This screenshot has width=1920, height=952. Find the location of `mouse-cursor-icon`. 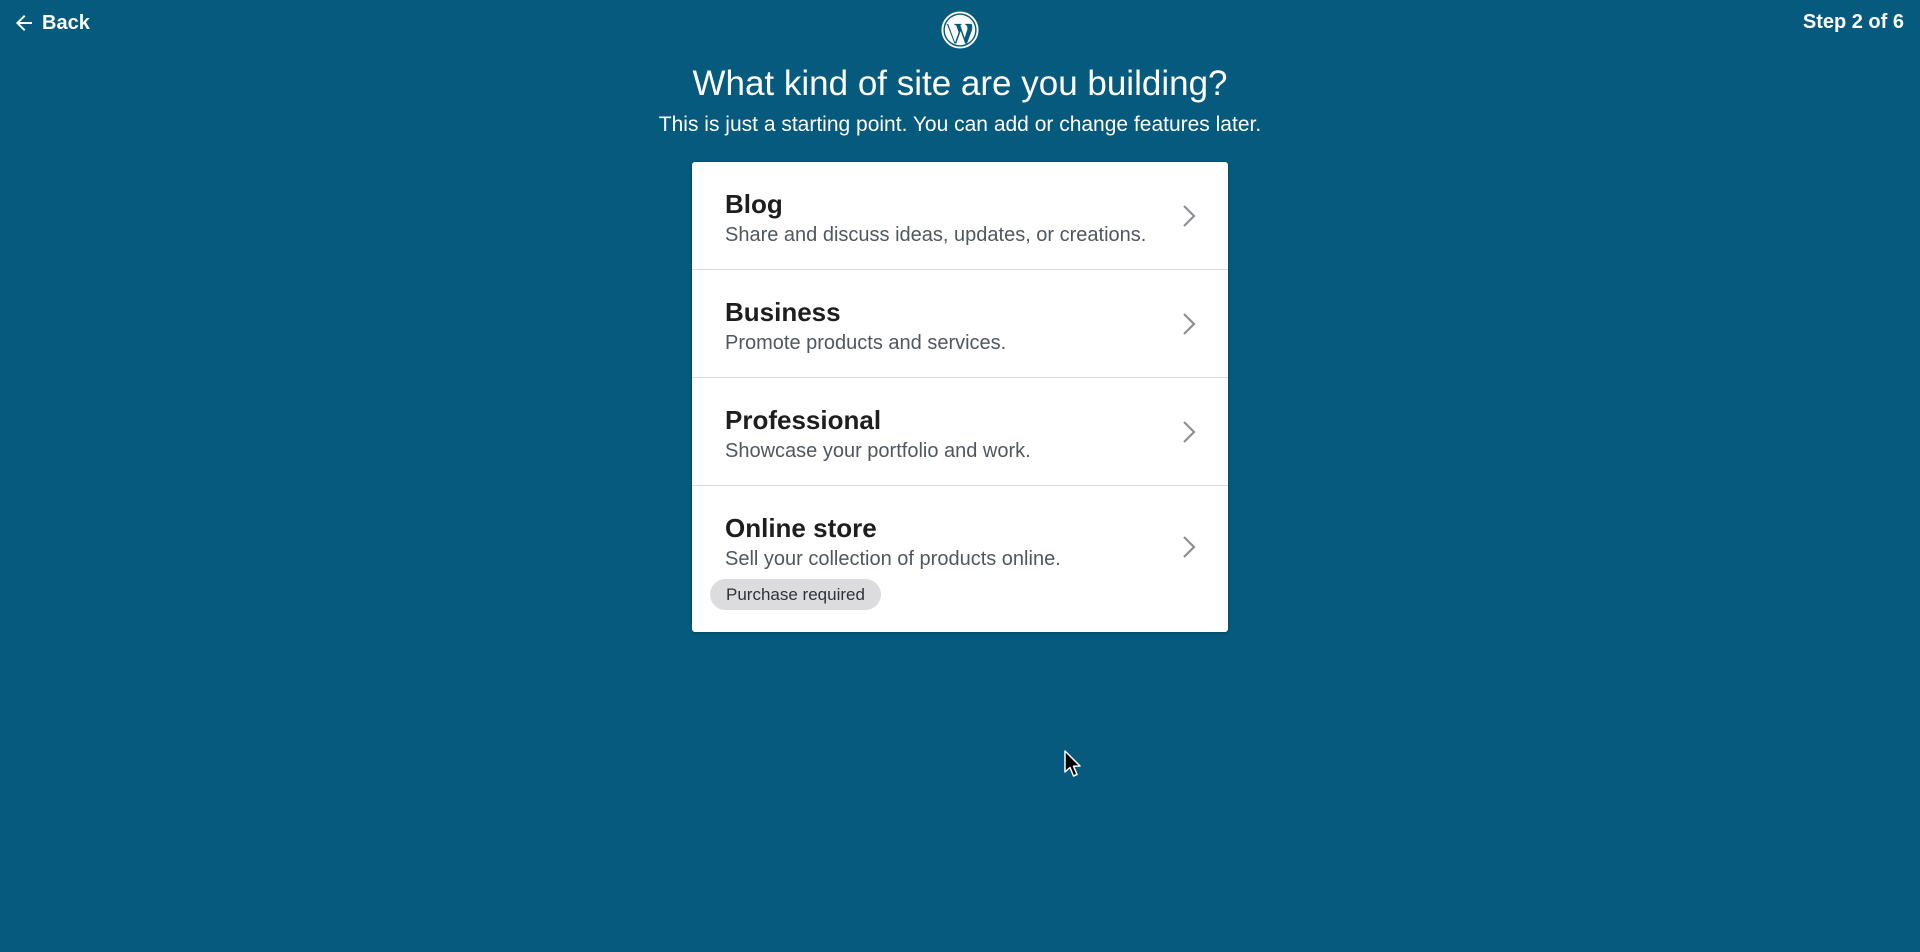

mouse-cursor-icon is located at coordinates (1072, 763).